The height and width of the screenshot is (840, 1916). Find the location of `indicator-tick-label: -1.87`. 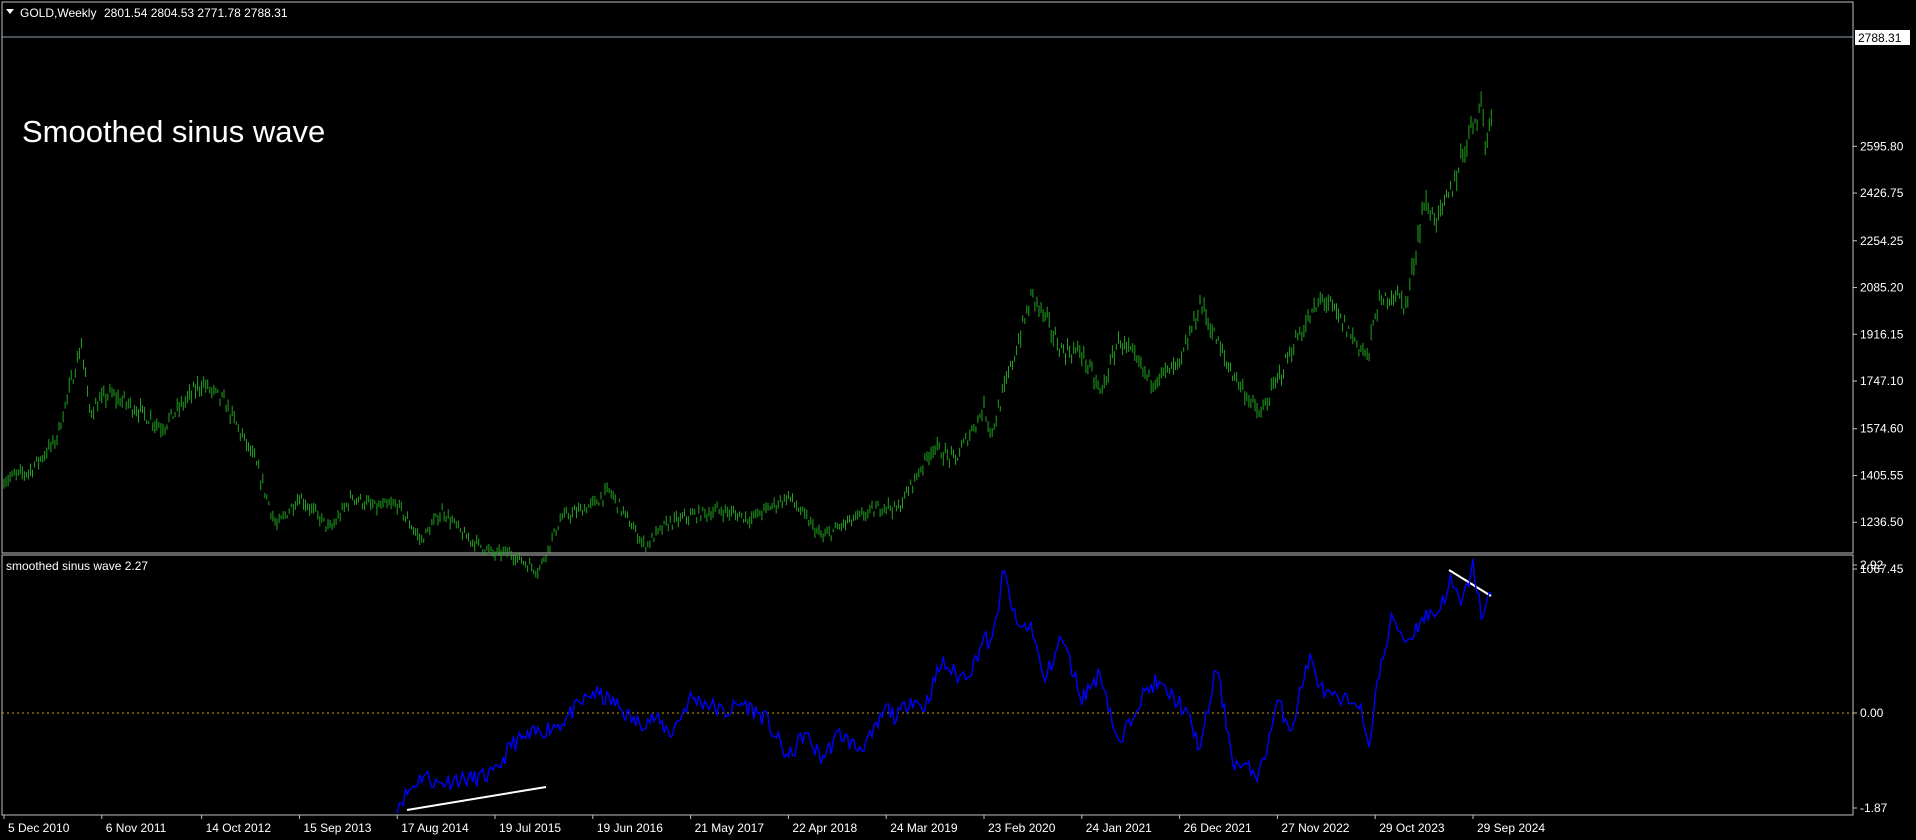

indicator-tick-label: -1.87 is located at coordinates (1874, 808).